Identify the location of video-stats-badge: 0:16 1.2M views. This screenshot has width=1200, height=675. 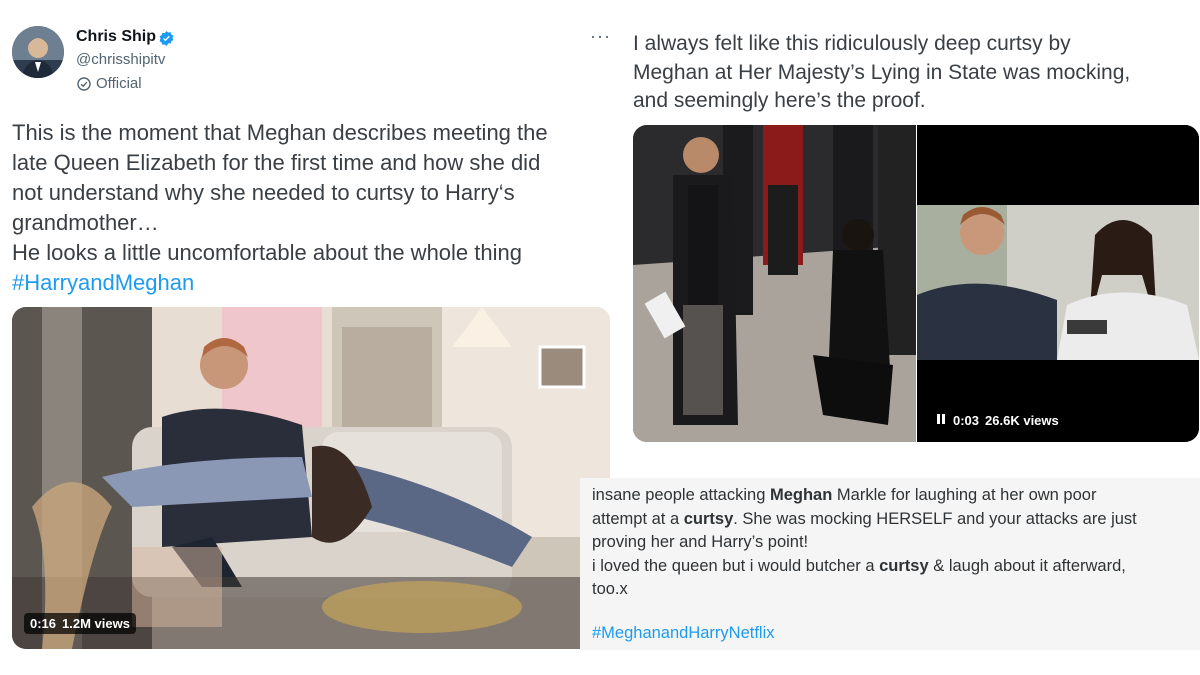
(80, 623).